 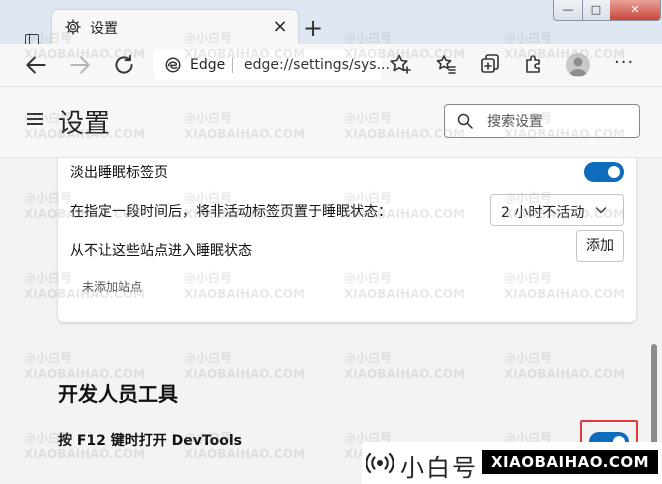 I want to click on forward-arrow-icon, so click(x=80, y=65).